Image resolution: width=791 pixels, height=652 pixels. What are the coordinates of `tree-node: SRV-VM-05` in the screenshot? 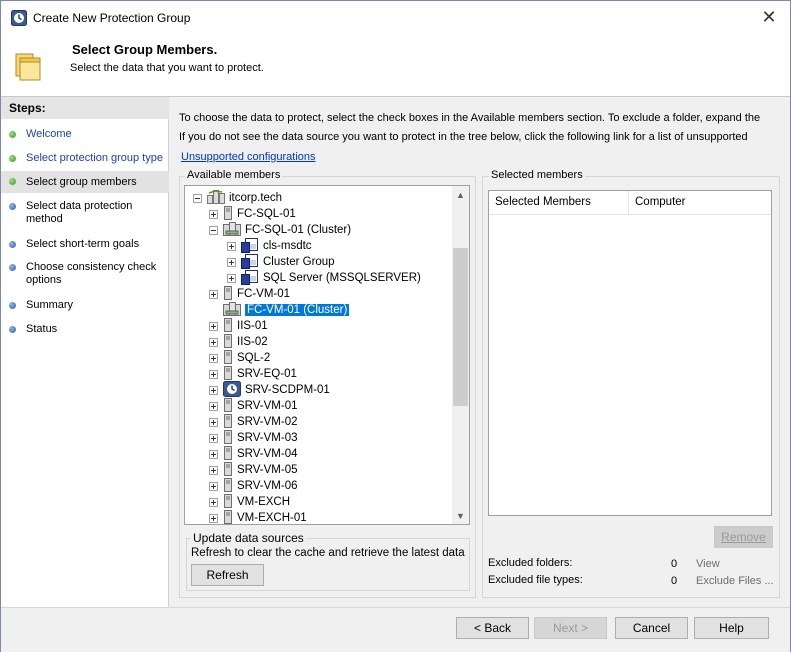 It's located at (253, 469).